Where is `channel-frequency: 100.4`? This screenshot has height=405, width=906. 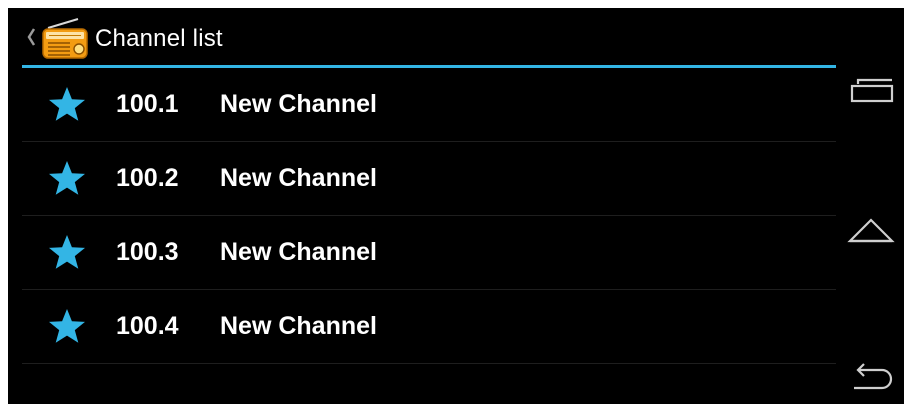 channel-frequency: 100.4 is located at coordinates (147, 326).